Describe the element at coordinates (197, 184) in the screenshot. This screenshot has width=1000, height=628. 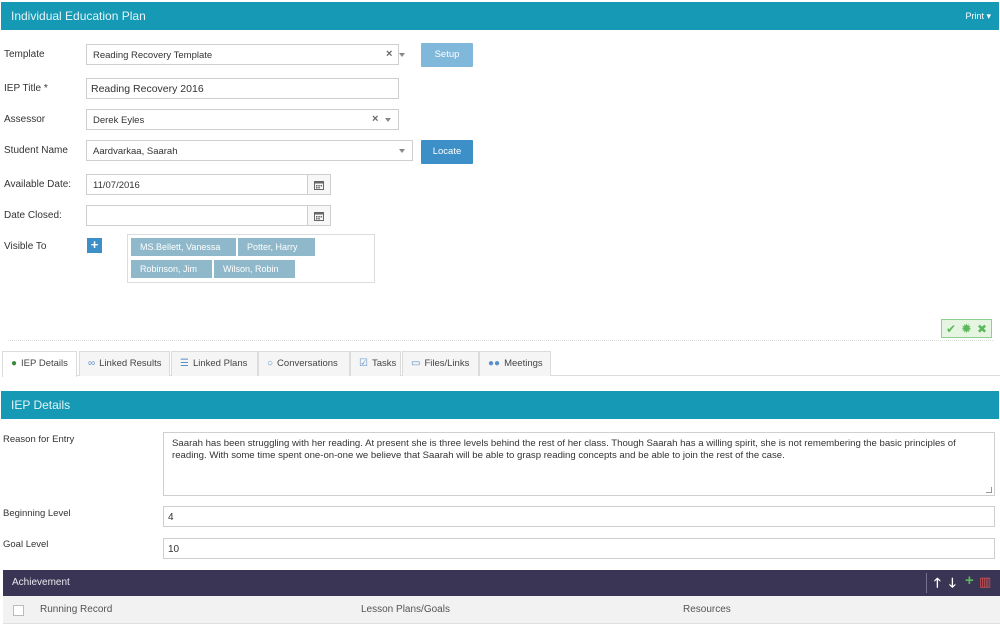
I see `available-date-input: 11/07/2016` at that location.